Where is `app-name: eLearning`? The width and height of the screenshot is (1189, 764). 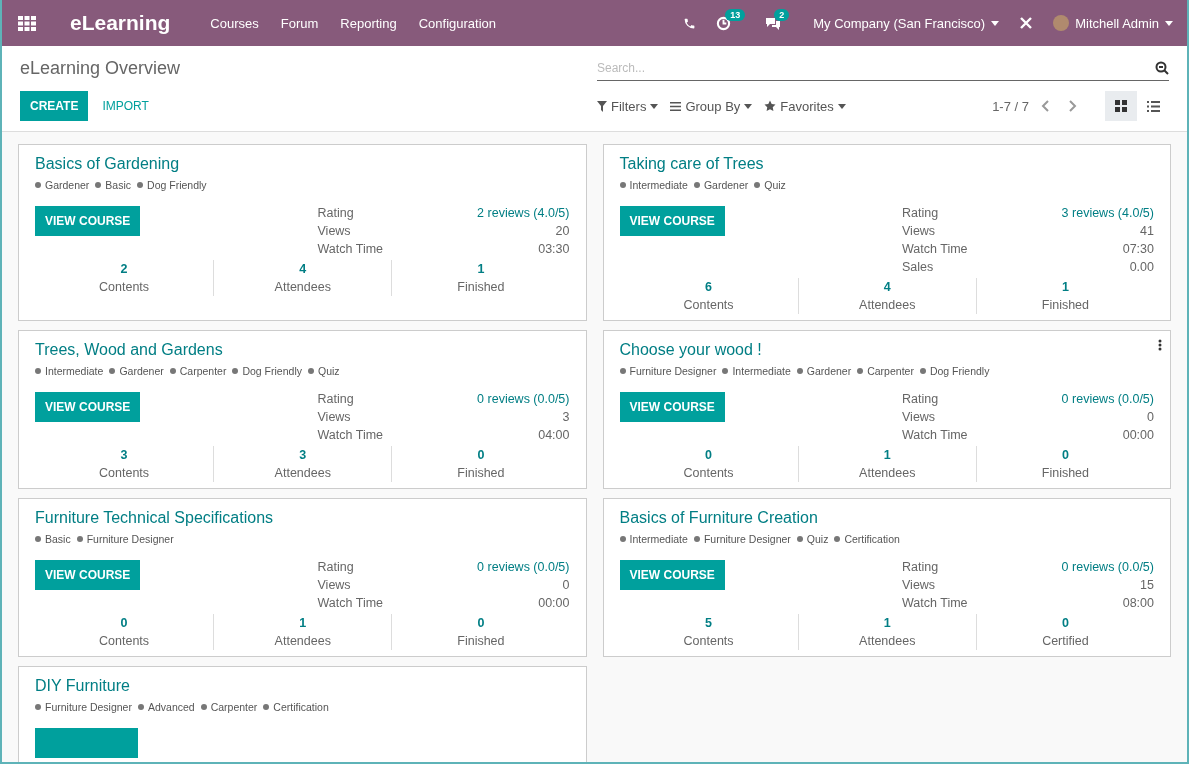 app-name: eLearning is located at coordinates (120, 23).